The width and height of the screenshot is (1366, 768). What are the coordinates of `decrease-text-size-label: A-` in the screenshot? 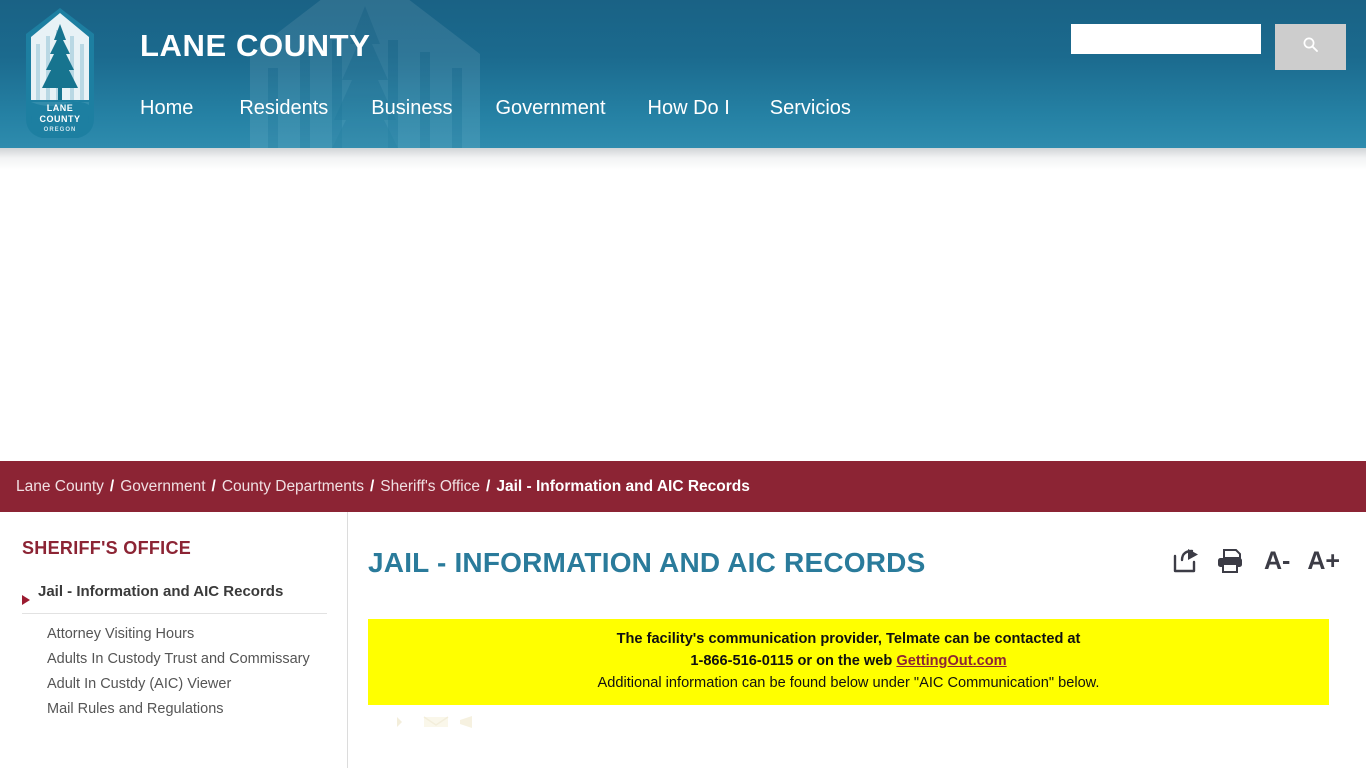 It's located at (1277, 560).